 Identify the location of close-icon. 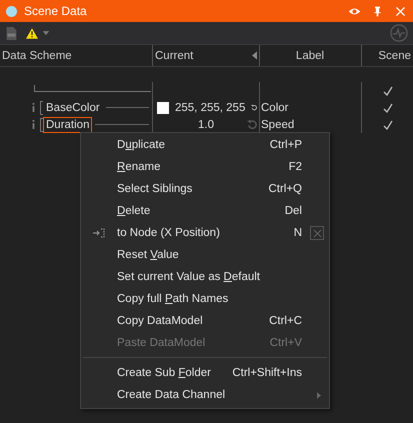
(400, 11).